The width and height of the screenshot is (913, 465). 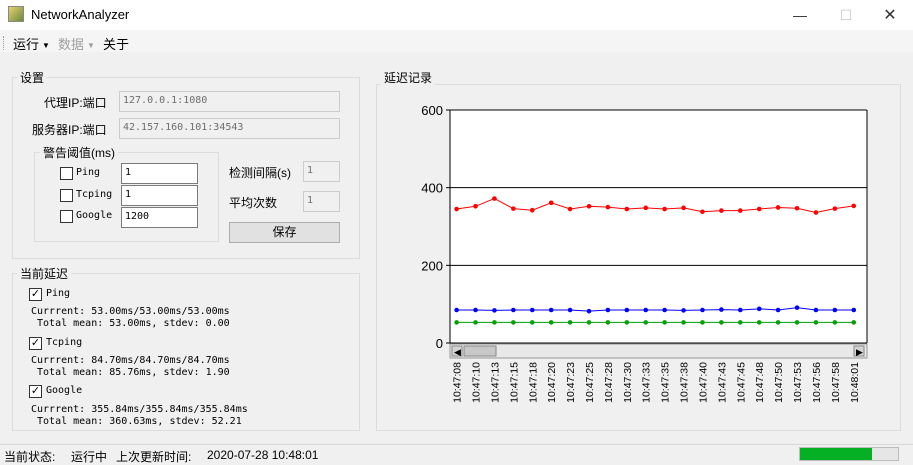 I want to click on maximize-icon: ☐, so click(x=846, y=14).